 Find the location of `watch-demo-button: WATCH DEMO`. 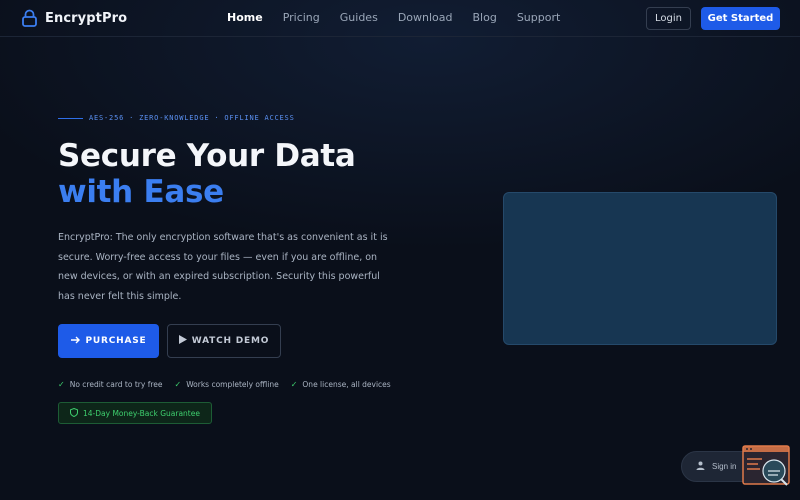

watch-demo-button: WATCH DEMO is located at coordinates (224, 341).